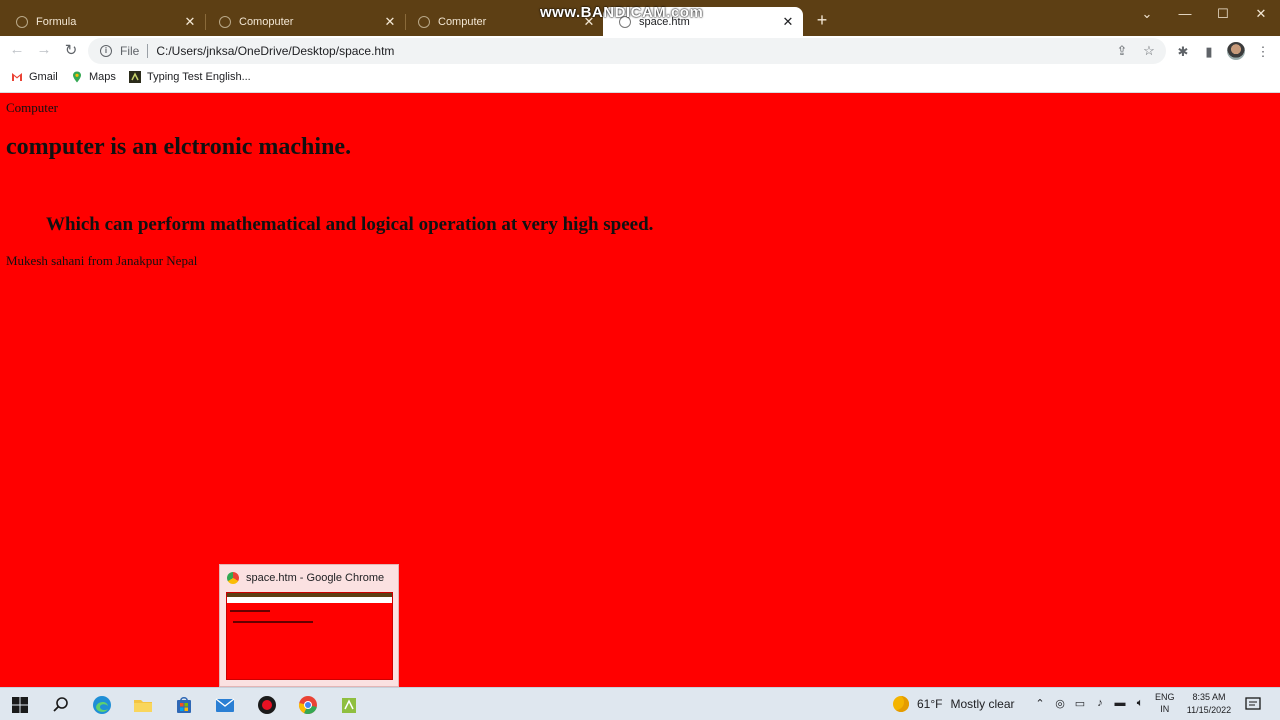  What do you see at coordinates (349, 705) in the screenshot?
I see `notepad-app-icon` at bounding box center [349, 705].